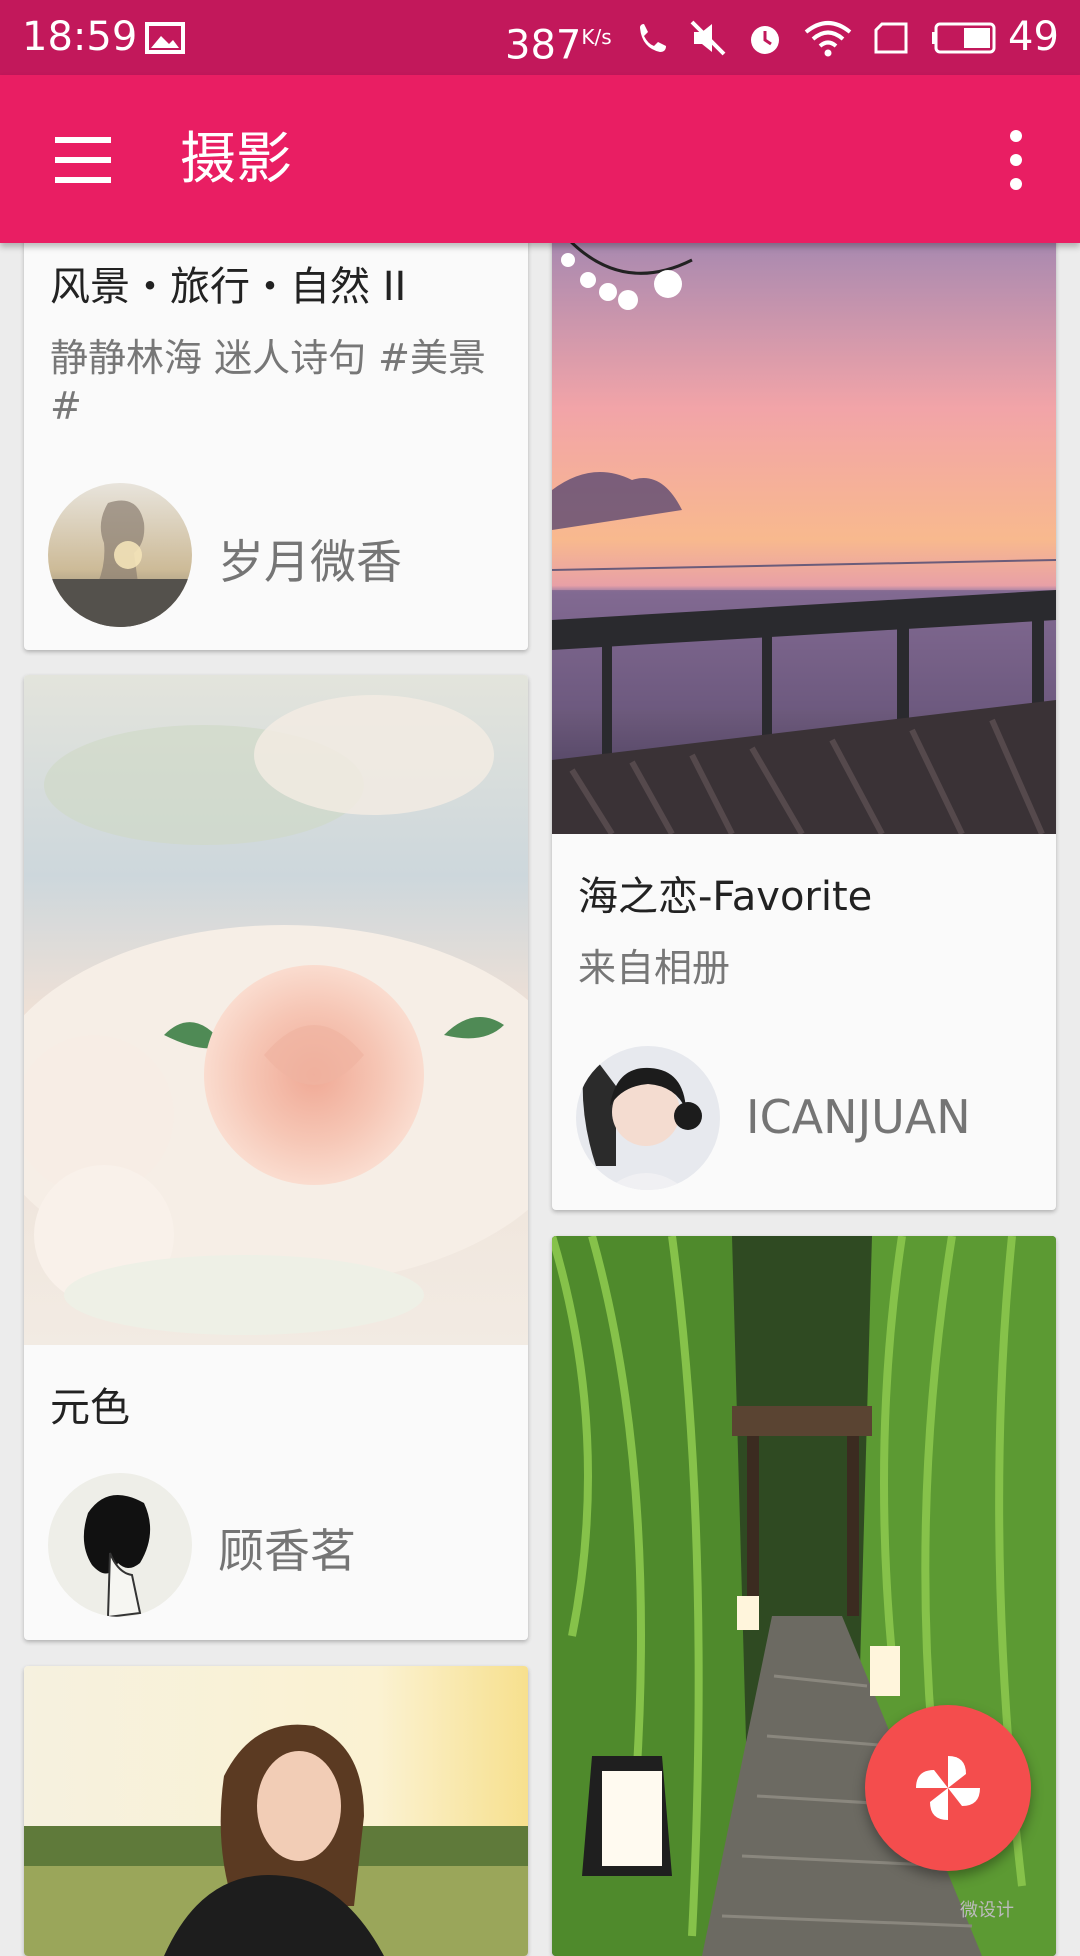  I want to click on status-time: 18:59, so click(80, 37).